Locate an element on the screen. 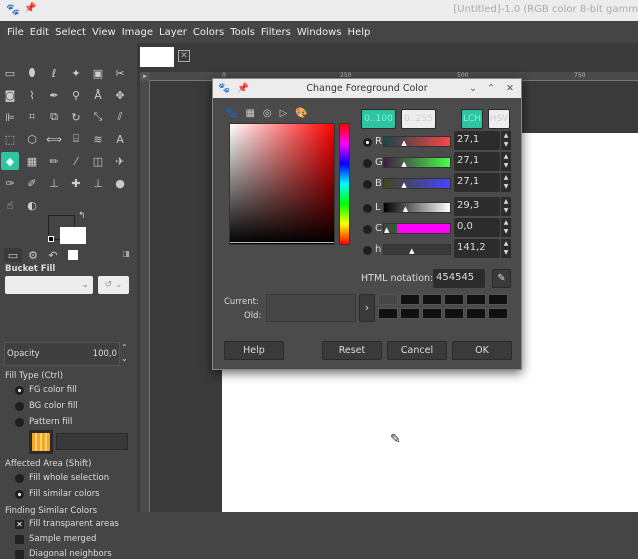 The width and height of the screenshot is (638, 559). 3d-transform-tool-icon: ⬡ is located at coordinates (32, 139).